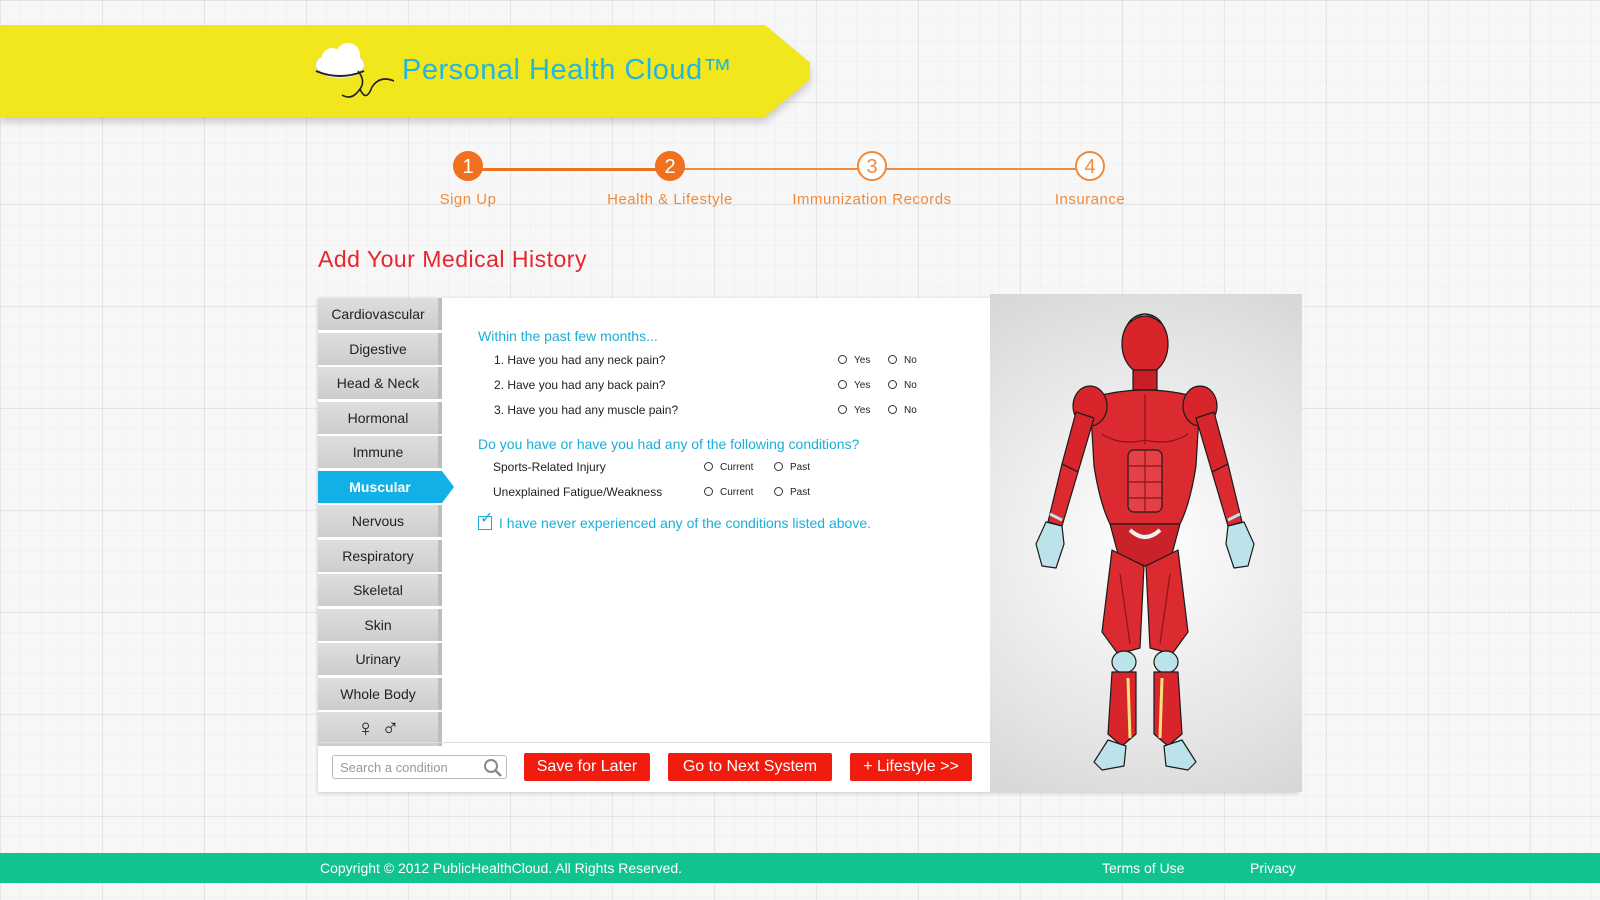 This screenshot has height=900, width=1600. Describe the element at coordinates (386, 486) in the screenshot. I see `nav-item-muscular: Muscular` at that location.